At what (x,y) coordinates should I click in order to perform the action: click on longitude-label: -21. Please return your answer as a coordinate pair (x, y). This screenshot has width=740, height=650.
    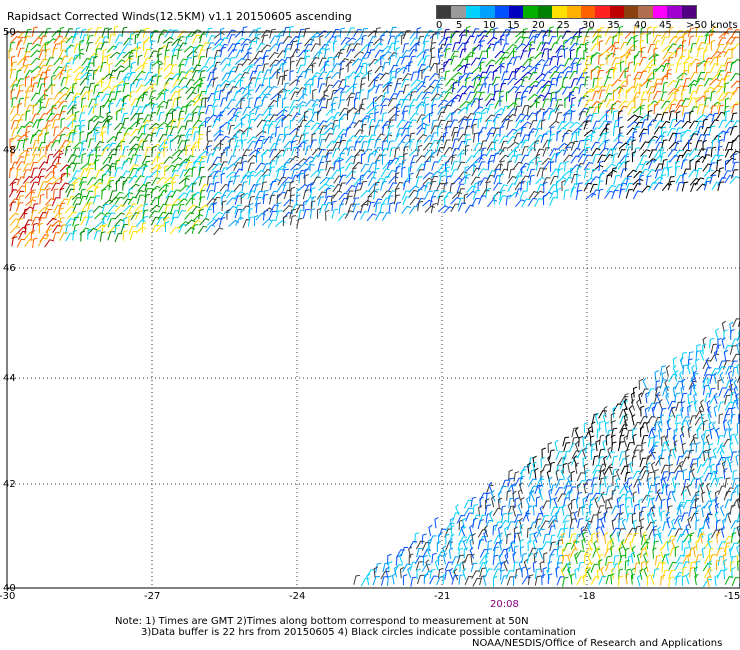
    Looking at the image, I should click on (442, 596).